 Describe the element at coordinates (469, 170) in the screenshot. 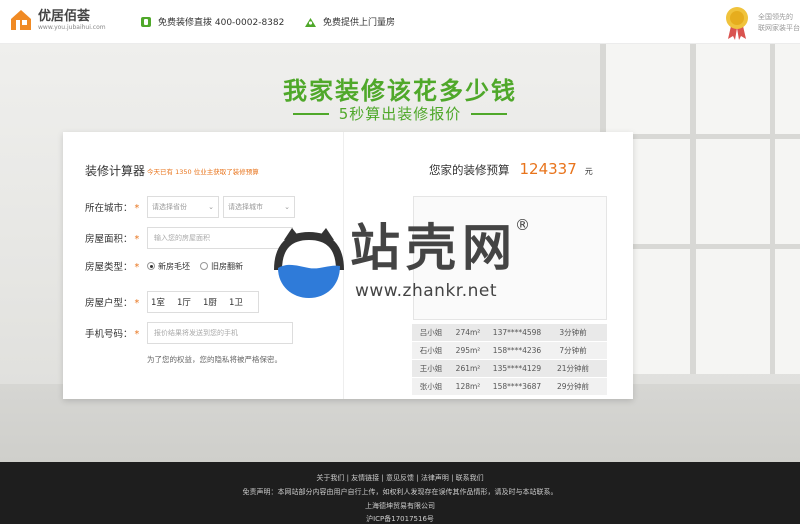

I see `budget-label: 您家的装修预算` at that location.